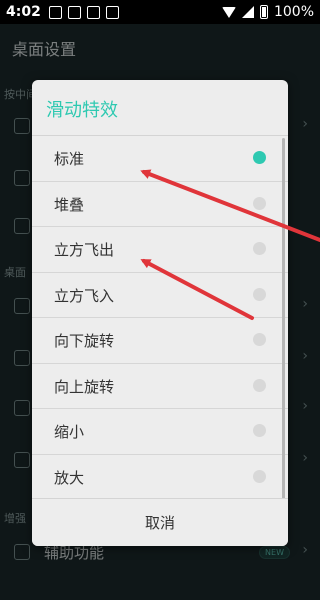 This screenshot has height=600, width=320. Describe the element at coordinates (55, 12) in the screenshot. I see `notification-icon` at that location.